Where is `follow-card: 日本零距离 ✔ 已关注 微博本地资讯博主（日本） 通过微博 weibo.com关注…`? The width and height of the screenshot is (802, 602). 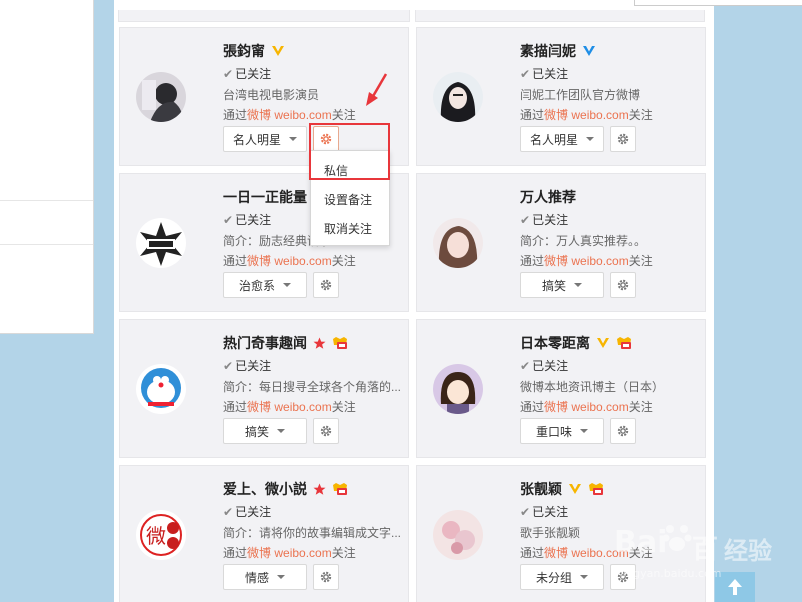
follow-card: 日本零距离 ✔ 已关注 微博本地资讯博主（日本） 通过微博 weibo.com关注… is located at coordinates (561, 388).